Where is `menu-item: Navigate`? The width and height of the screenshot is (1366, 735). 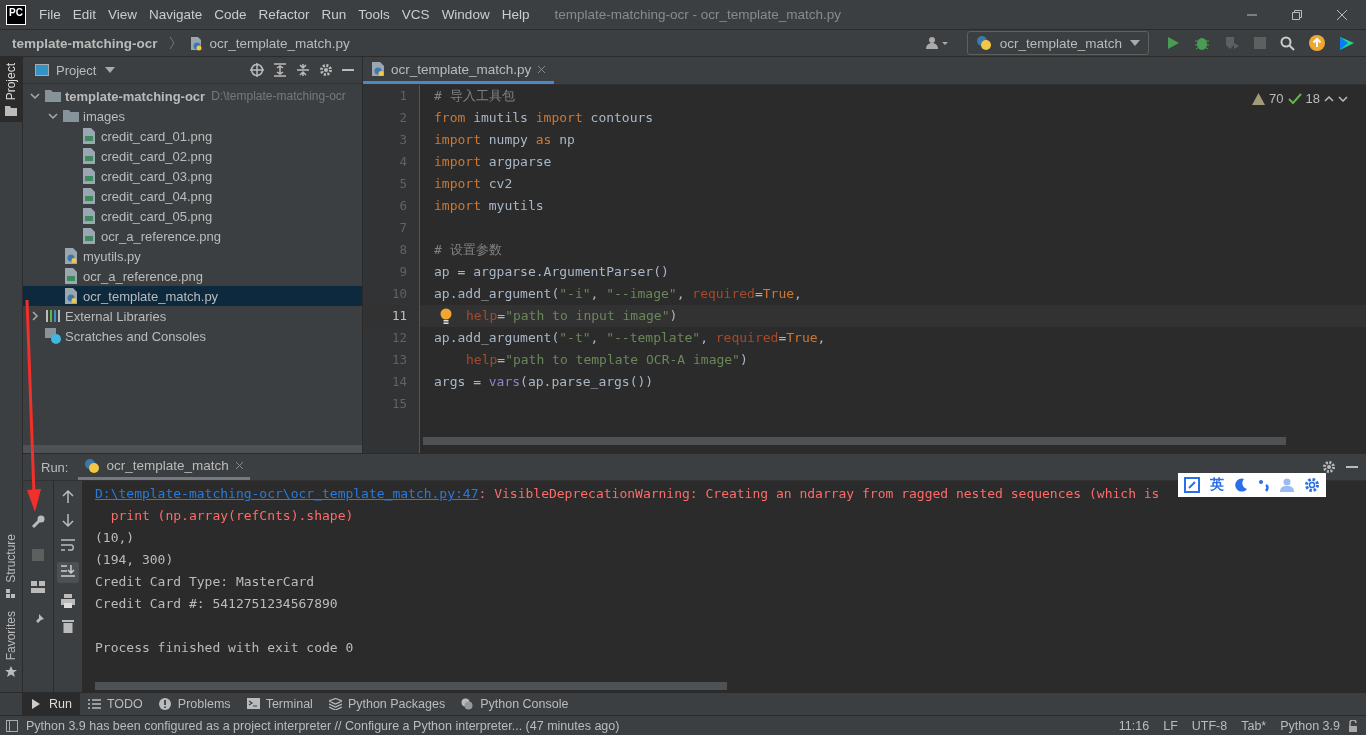
menu-item: Navigate is located at coordinates (176, 14).